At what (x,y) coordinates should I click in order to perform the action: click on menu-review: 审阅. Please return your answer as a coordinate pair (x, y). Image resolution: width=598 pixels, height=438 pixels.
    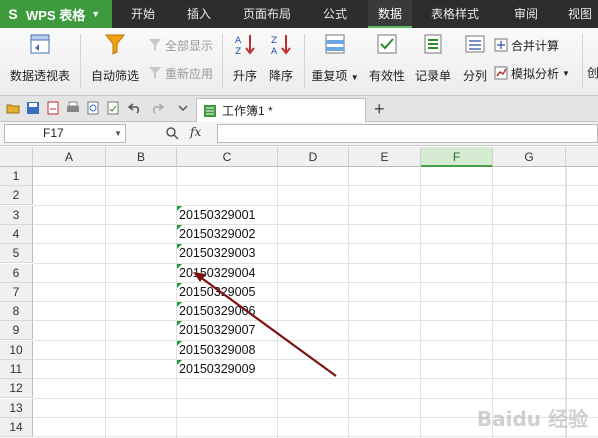
    Looking at the image, I should click on (526, 14).